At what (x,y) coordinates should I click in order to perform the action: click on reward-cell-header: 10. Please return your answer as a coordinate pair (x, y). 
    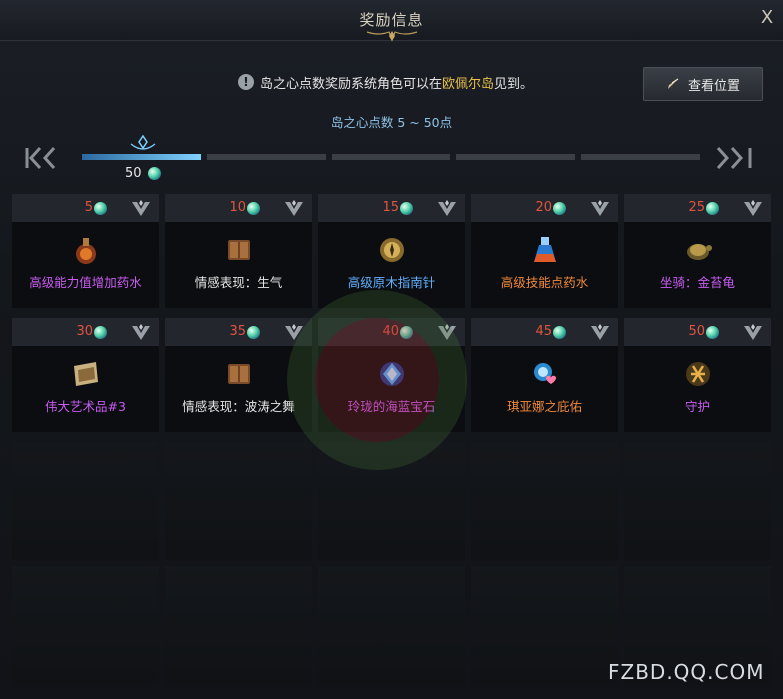
    Looking at the image, I should click on (238, 208).